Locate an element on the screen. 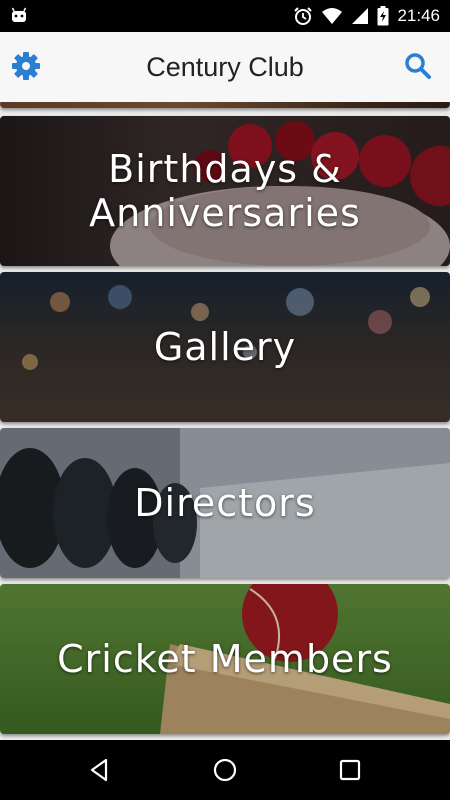 Image resolution: width=450 pixels, height=800 pixels. recents-icon is located at coordinates (350, 770).